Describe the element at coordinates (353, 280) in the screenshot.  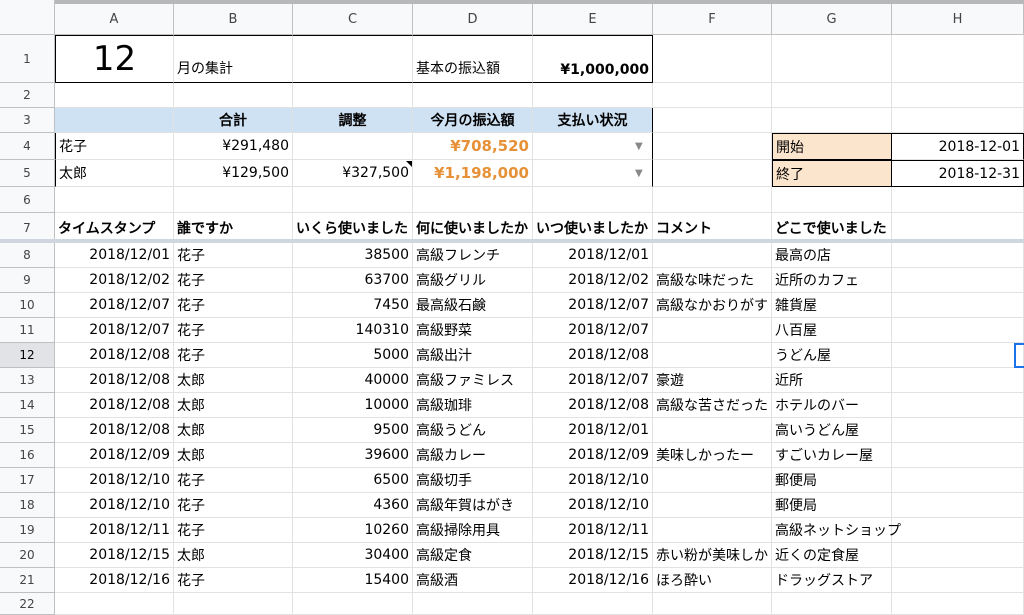
I see `amount-cell: 63700` at that location.